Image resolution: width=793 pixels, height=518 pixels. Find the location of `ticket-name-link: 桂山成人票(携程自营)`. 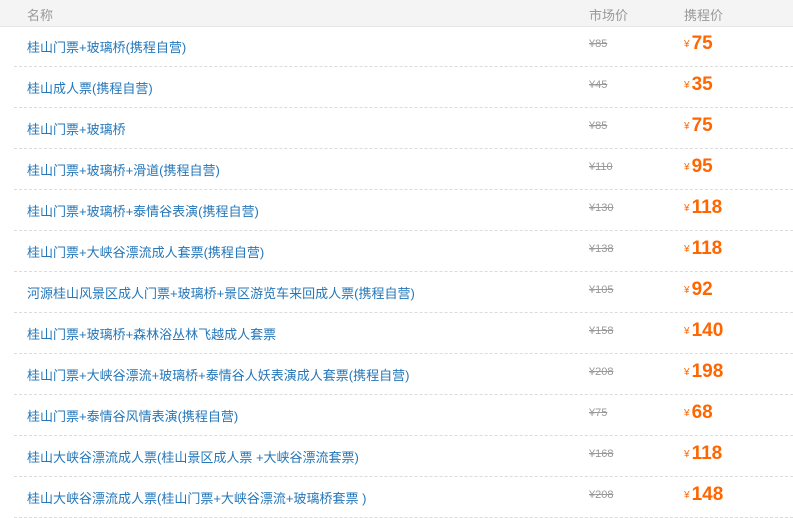

ticket-name-link: 桂山成人票(携程自营) is located at coordinates (90, 87).